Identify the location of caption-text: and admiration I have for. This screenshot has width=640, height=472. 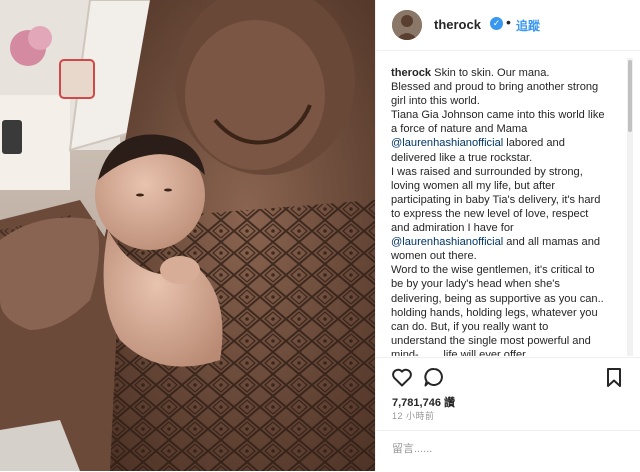
(452, 228).